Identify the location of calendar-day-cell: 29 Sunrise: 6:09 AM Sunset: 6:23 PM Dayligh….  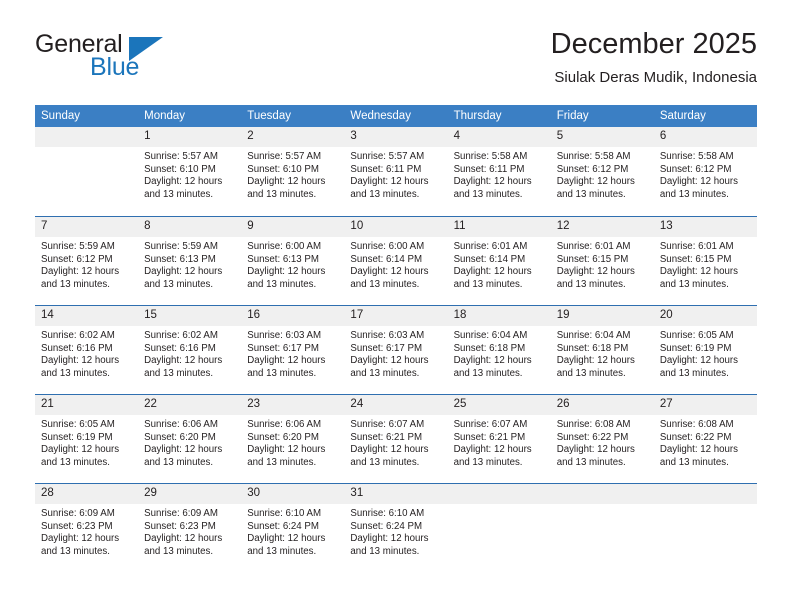
(190, 527).